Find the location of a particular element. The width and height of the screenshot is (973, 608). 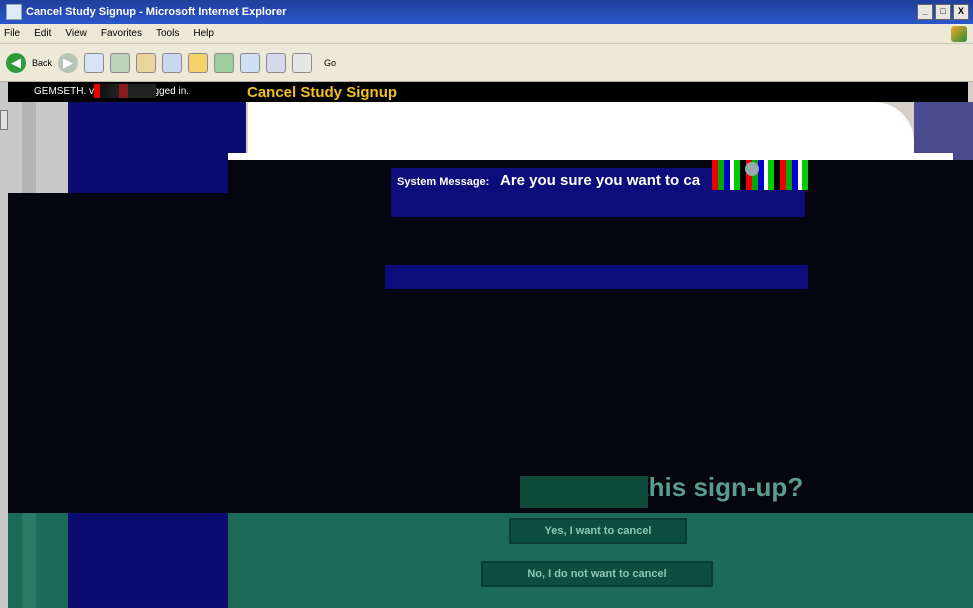

window-controls: _ □ X is located at coordinates (943, 12).